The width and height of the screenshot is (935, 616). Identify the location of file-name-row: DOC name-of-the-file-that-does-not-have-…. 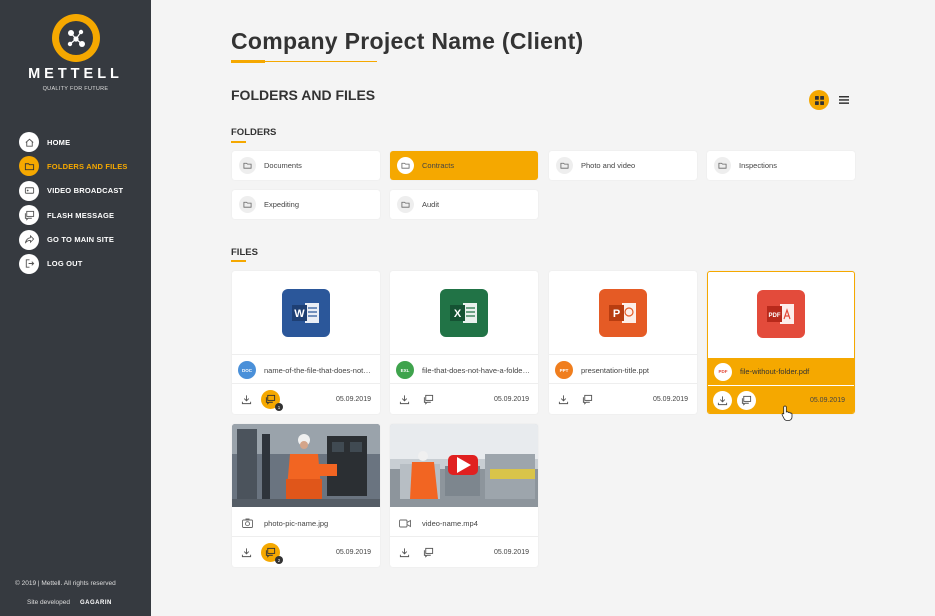
(306, 370).